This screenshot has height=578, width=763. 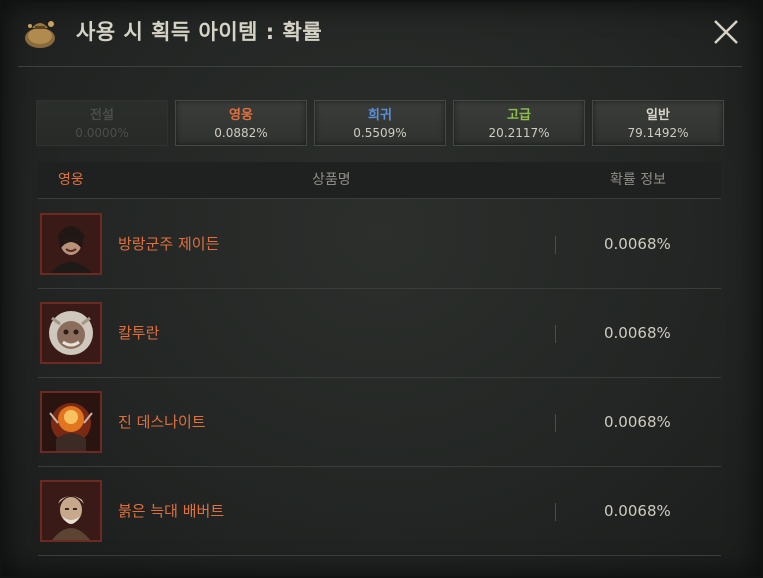 What do you see at coordinates (162, 422) in the screenshot?
I see `item-name: 진 데스나이트` at bounding box center [162, 422].